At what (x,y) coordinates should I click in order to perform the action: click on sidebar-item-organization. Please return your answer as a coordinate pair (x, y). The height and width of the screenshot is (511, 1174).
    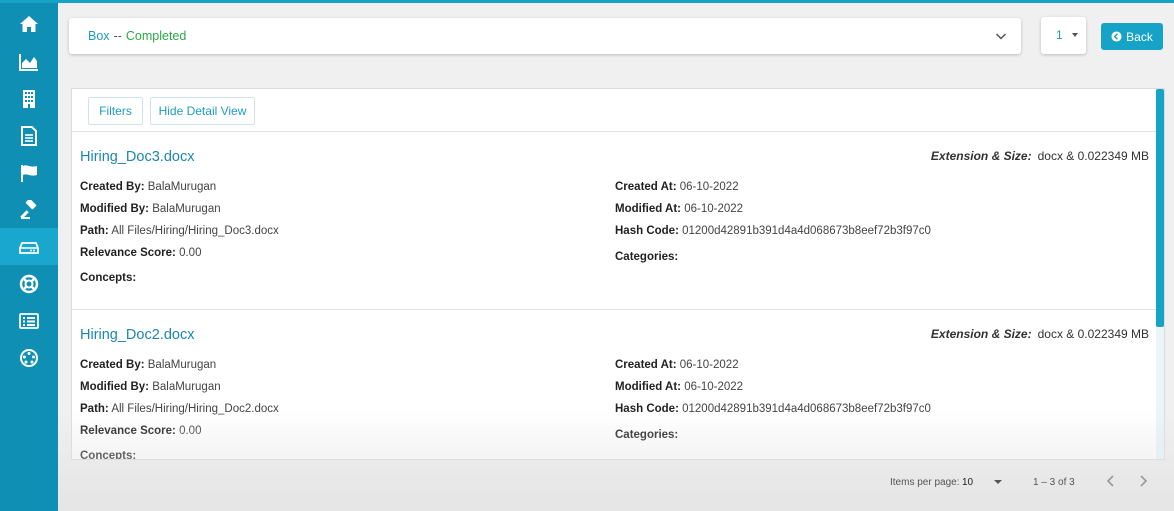
    Looking at the image, I should click on (29, 98).